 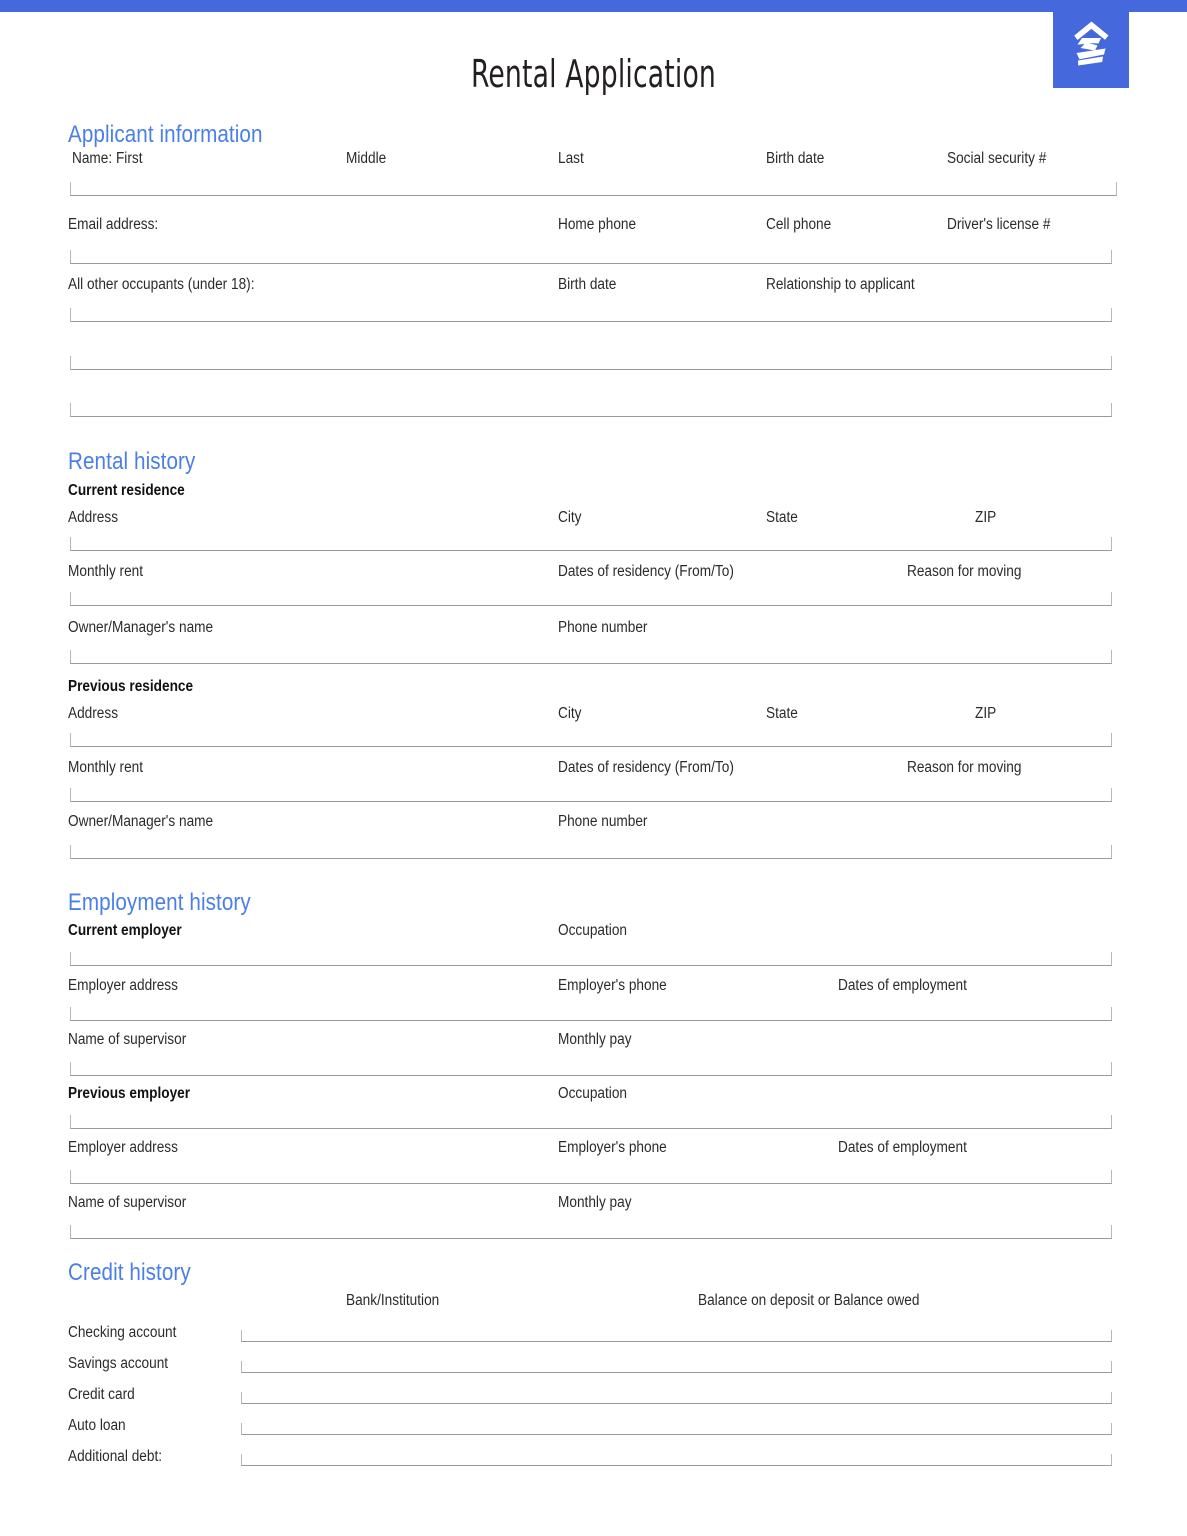 What do you see at coordinates (902, 1147) in the screenshot?
I see `label-previous-dates-of-employment: Dates of employment` at bounding box center [902, 1147].